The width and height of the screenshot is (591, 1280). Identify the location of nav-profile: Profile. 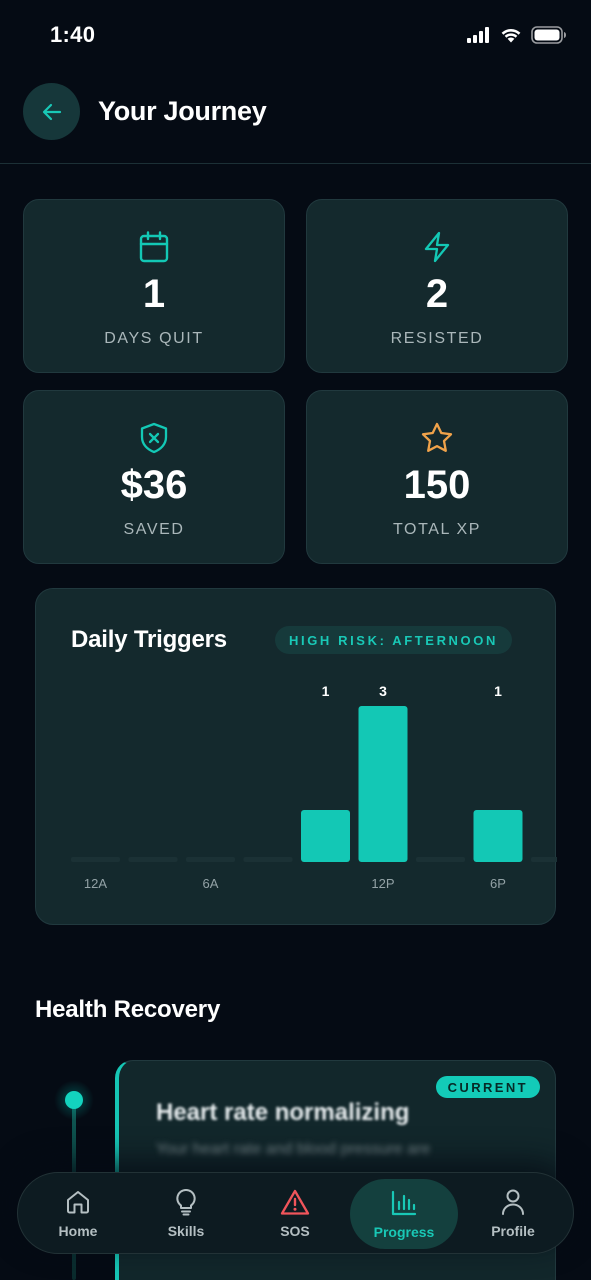
(513, 1213).